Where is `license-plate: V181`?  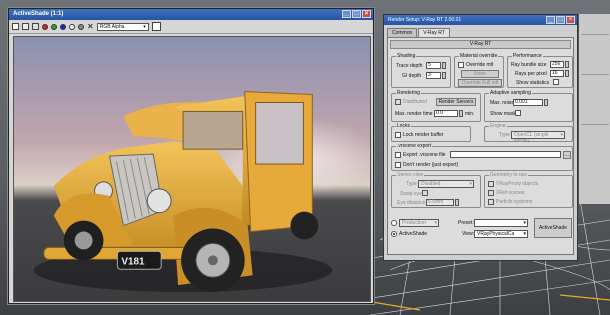
license-plate: V181 is located at coordinates (133, 261).